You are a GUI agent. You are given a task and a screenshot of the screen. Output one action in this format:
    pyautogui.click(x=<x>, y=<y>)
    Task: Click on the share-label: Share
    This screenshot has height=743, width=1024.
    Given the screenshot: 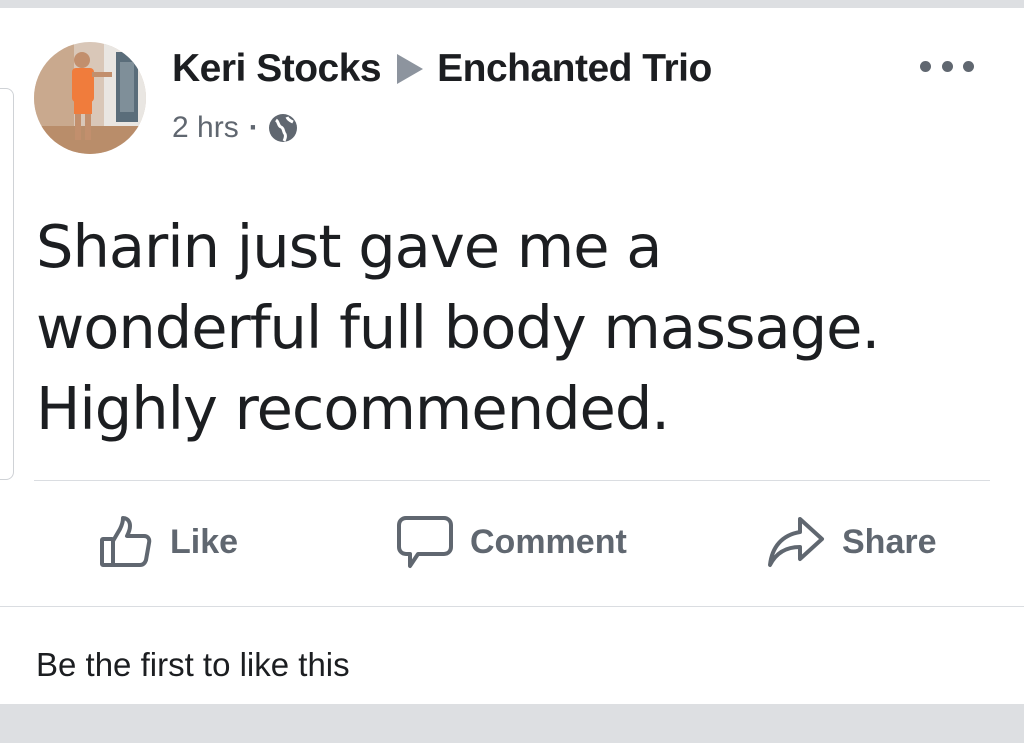 What is the action you would take?
    pyautogui.click(x=889, y=541)
    